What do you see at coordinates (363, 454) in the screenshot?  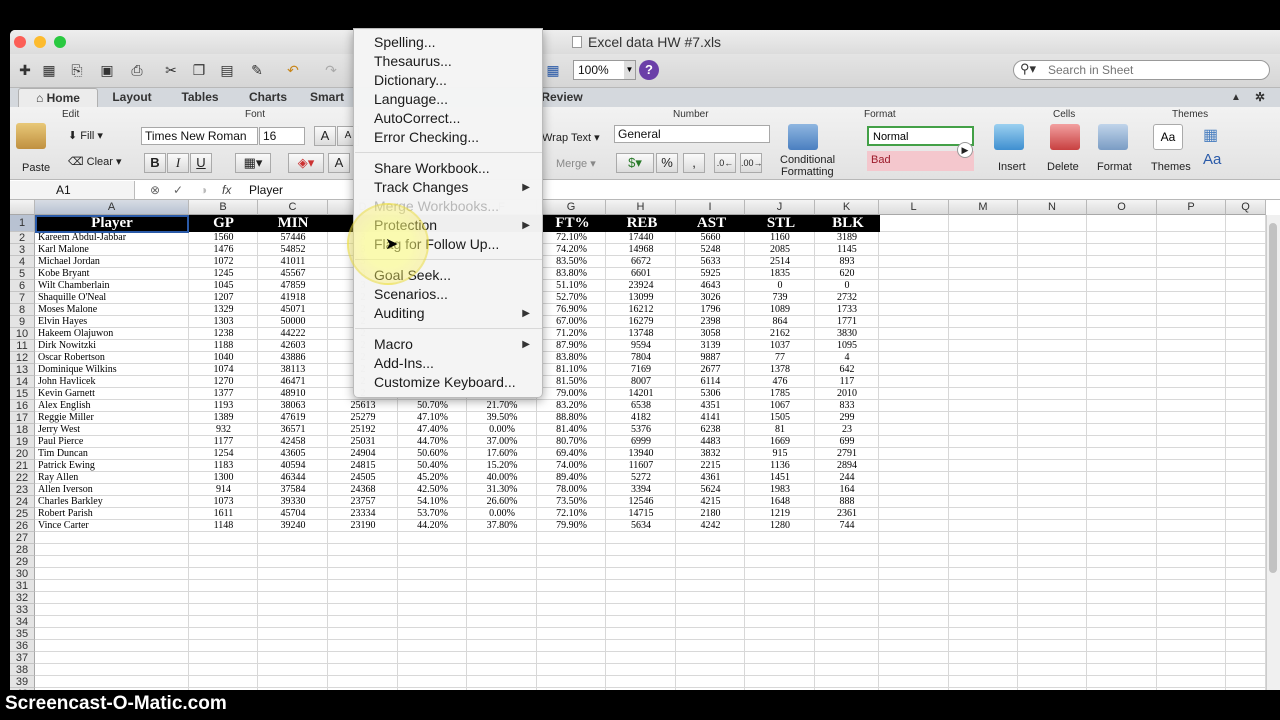 I see `cell-pts: 24904` at bounding box center [363, 454].